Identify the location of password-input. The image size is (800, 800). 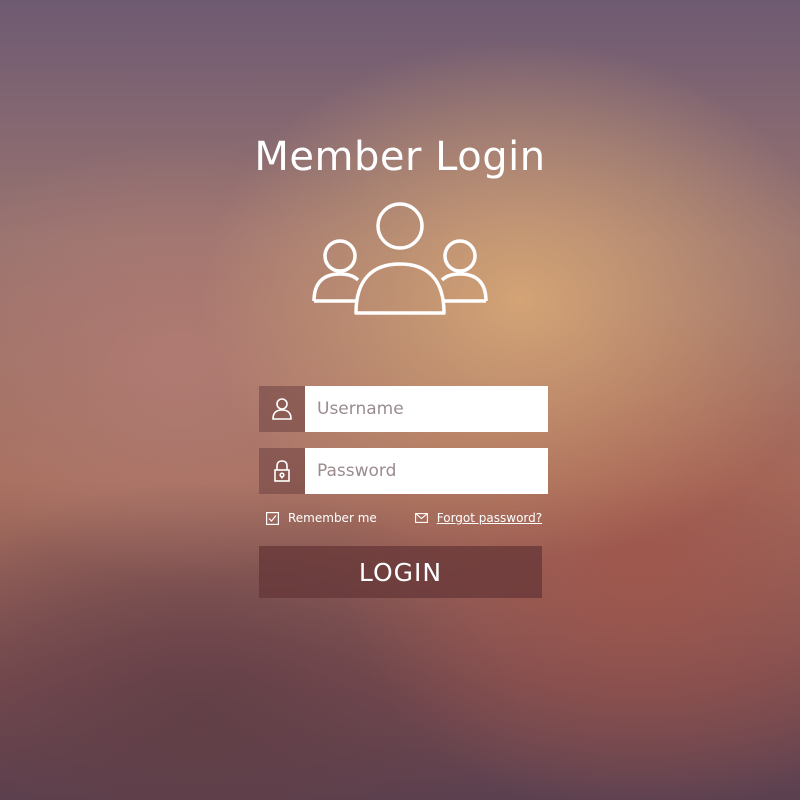
(426, 471).